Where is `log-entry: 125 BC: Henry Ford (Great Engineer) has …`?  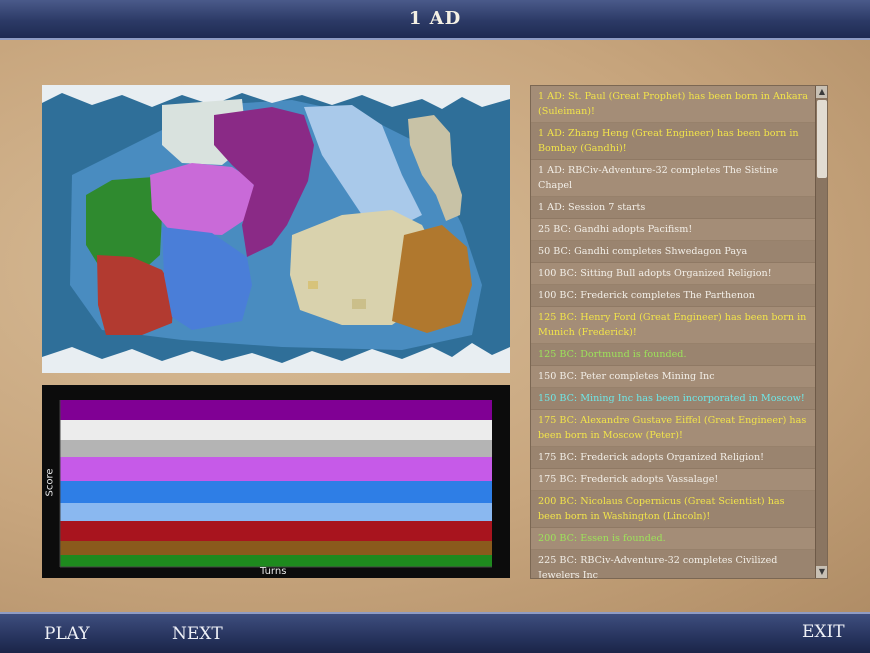
log-entry: 125 BC: Henry Ford (Great Engineer) has … is located at coordinates (673, 325).